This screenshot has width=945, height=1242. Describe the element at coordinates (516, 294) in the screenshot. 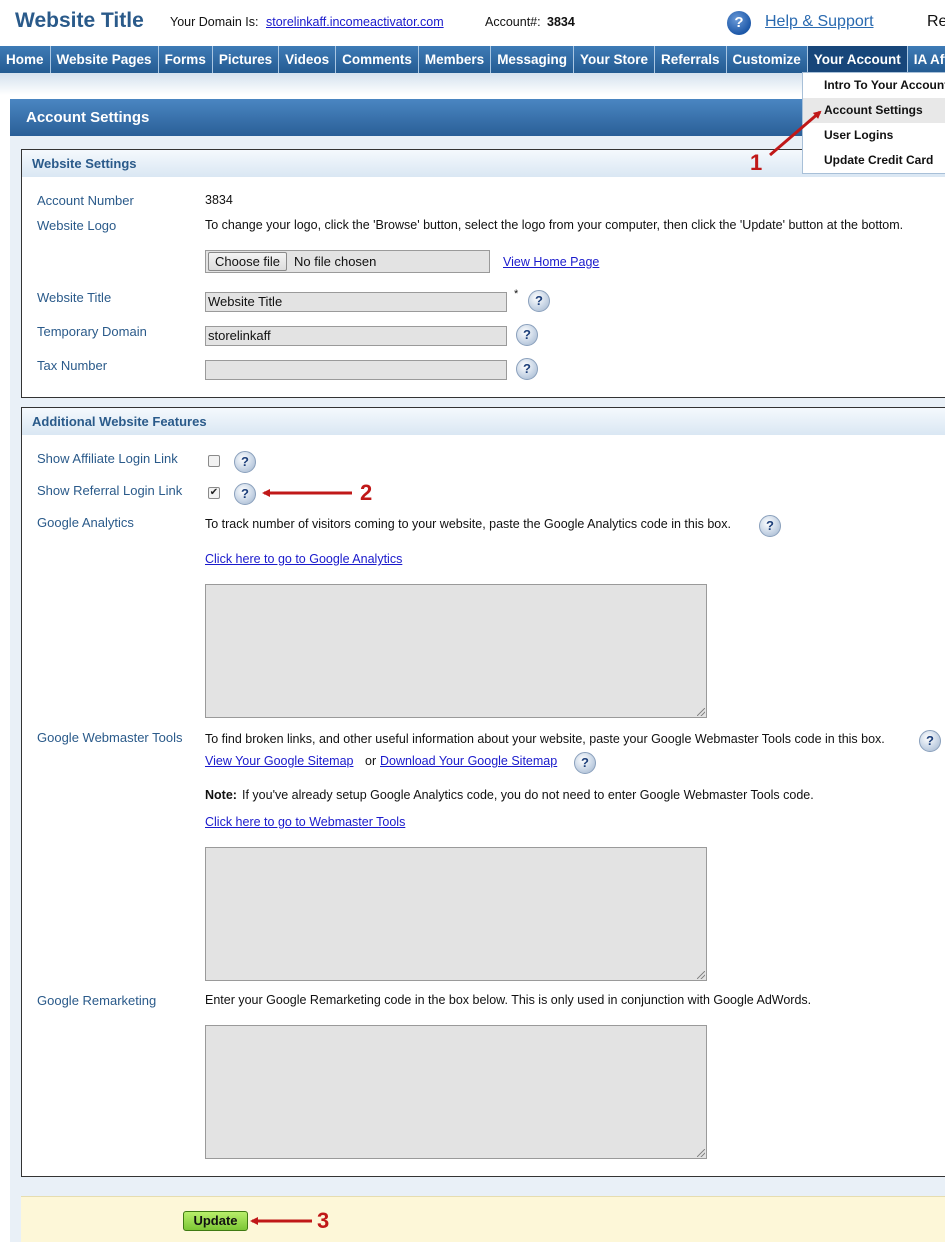

I see `required-mark: *` at that location.